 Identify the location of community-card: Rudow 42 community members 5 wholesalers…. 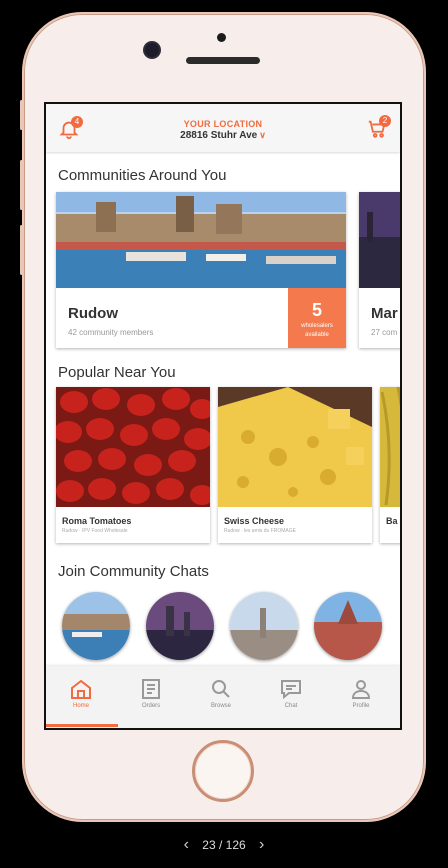
(201, 270).